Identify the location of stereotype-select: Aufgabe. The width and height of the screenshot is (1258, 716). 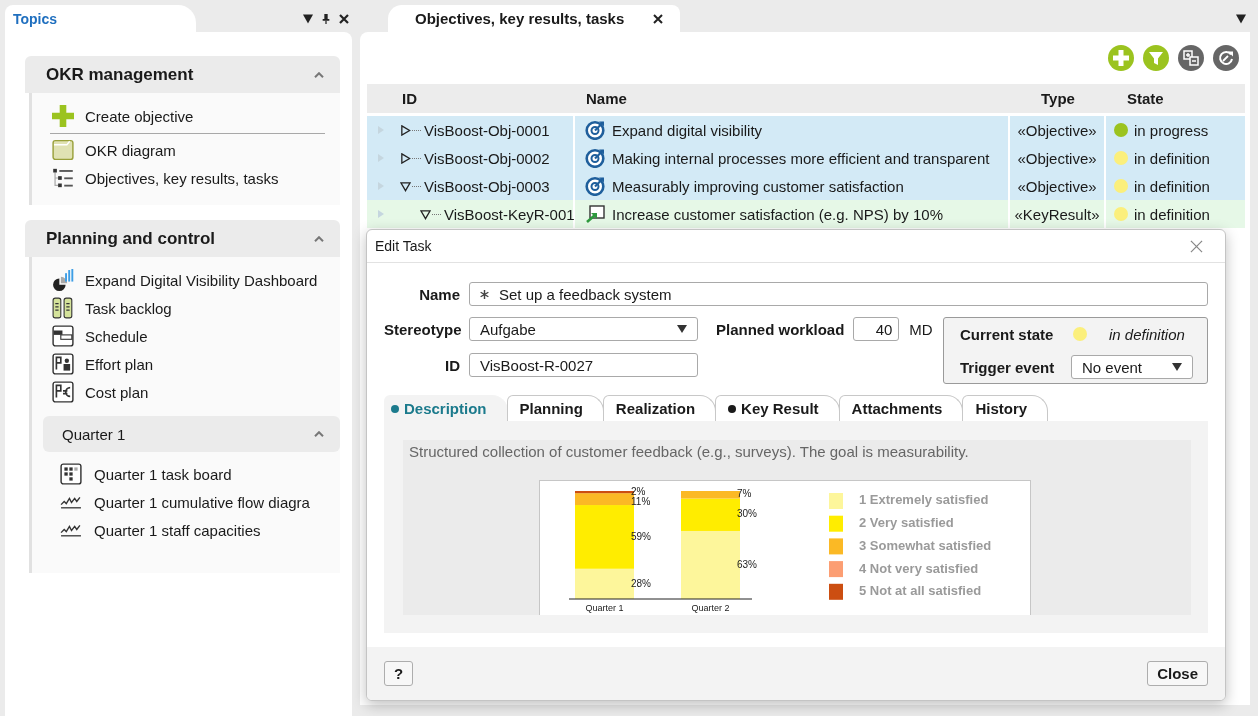
(583, 329).